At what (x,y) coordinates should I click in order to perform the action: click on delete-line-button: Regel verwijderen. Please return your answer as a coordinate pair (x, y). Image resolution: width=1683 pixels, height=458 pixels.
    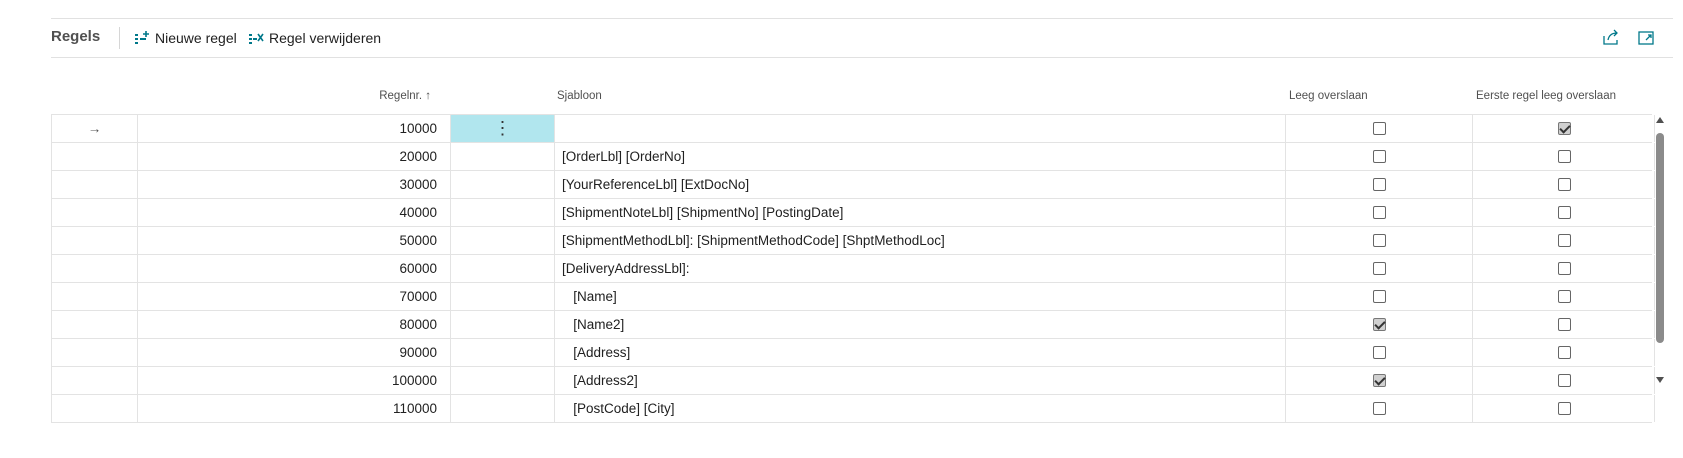
    Looking at the image, I should click on (314, 38).